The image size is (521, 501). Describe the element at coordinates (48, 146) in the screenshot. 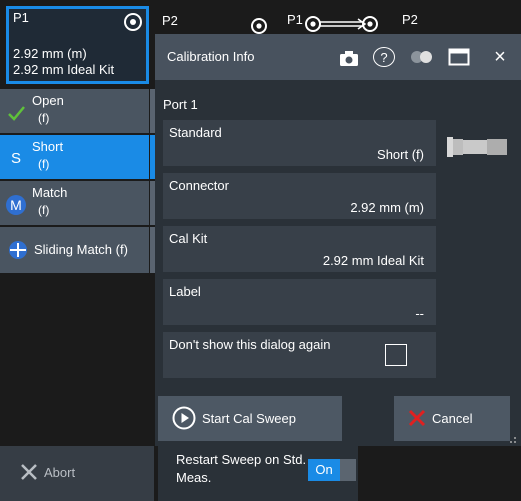

I see `standard-label: Short` at that location.